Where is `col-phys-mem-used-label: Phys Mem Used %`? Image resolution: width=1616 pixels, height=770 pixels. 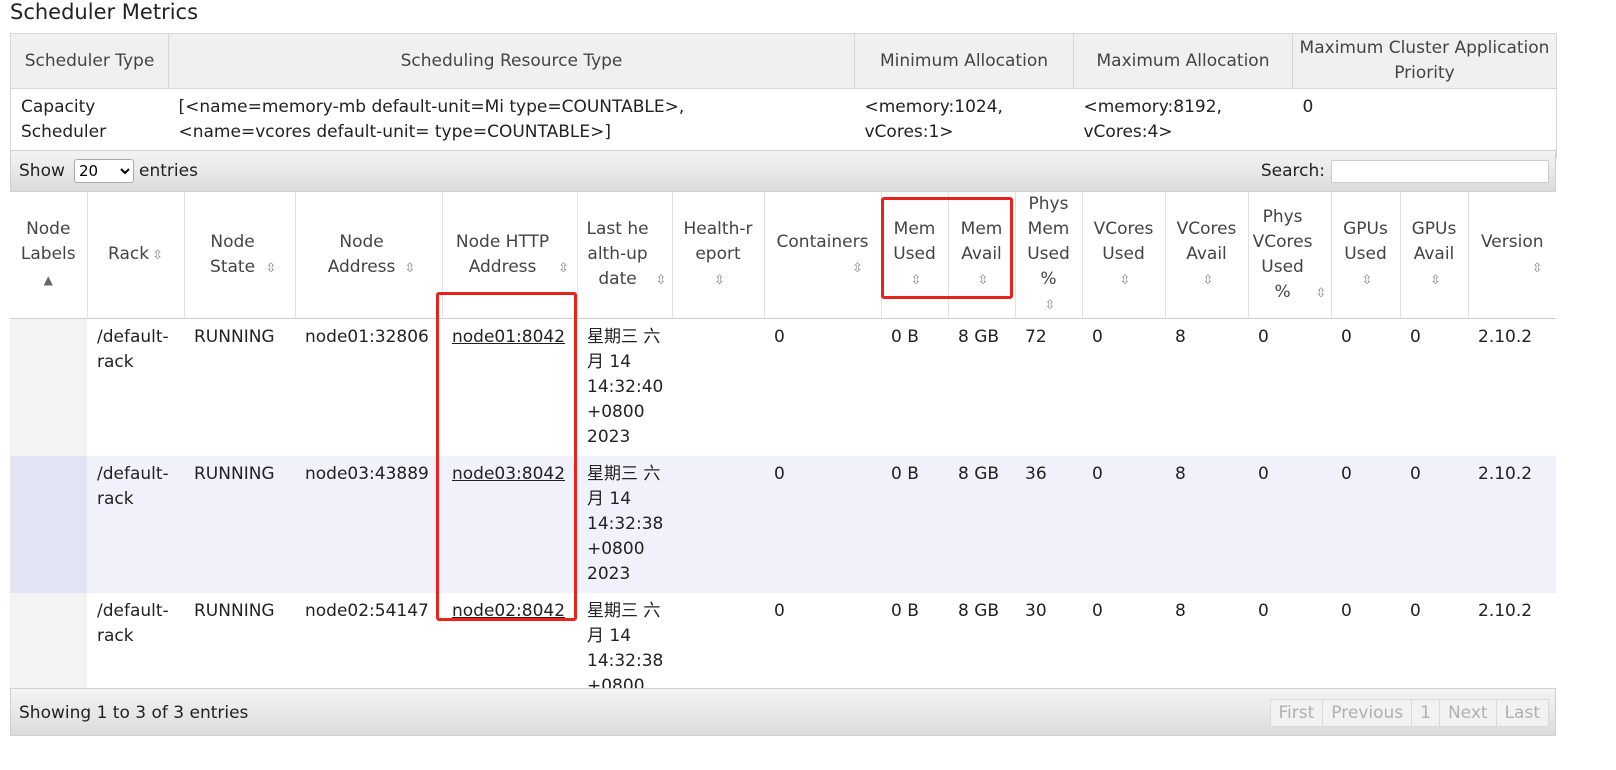 col-phys-mem-used-label: Phys Mem Used % is located at coordinates (1048, 241).